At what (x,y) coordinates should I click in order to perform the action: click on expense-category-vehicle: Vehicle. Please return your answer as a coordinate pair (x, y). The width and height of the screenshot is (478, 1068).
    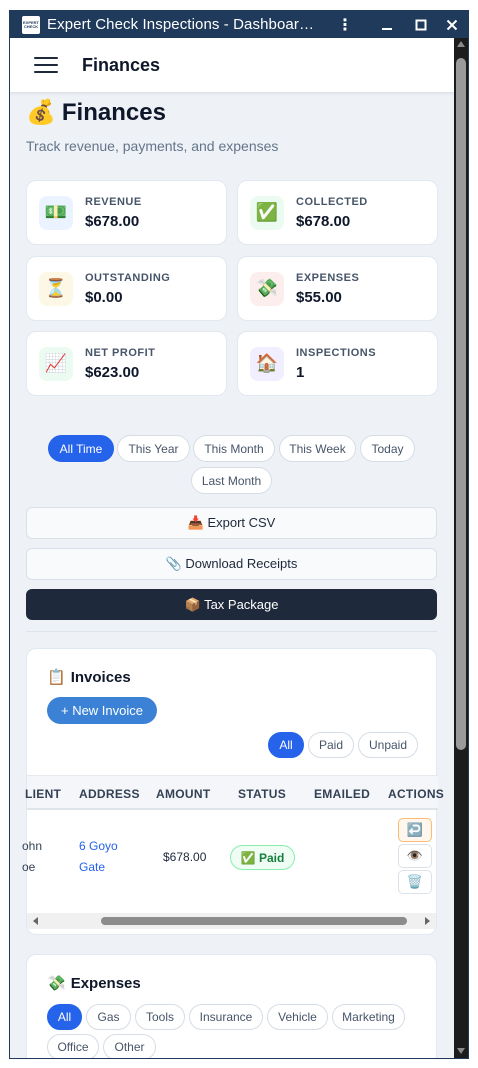
    Looking at the image, I should click on (297, 1017).